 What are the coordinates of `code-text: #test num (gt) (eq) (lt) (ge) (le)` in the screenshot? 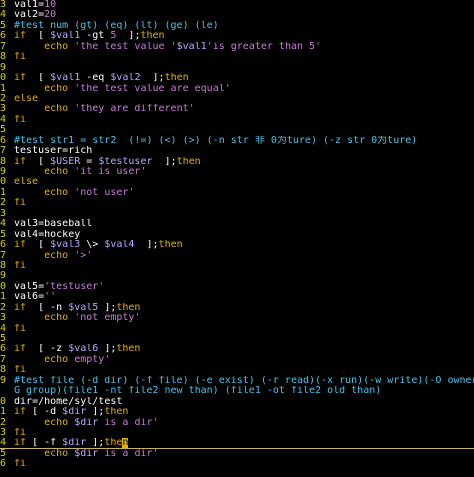 It's located at (116, 26).